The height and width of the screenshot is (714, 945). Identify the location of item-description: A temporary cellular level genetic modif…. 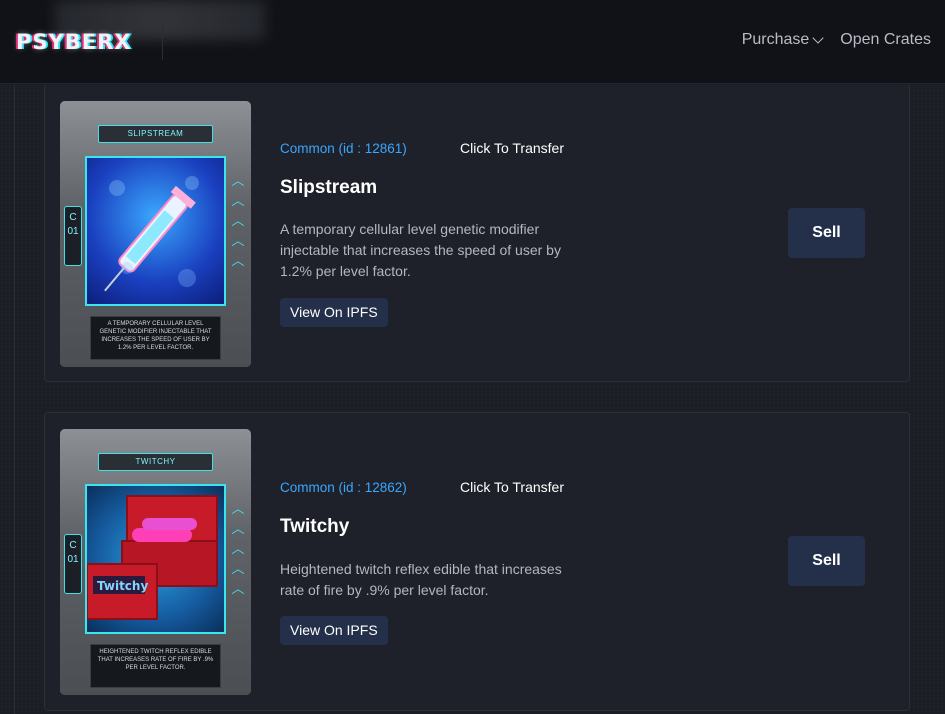
(420, 250).